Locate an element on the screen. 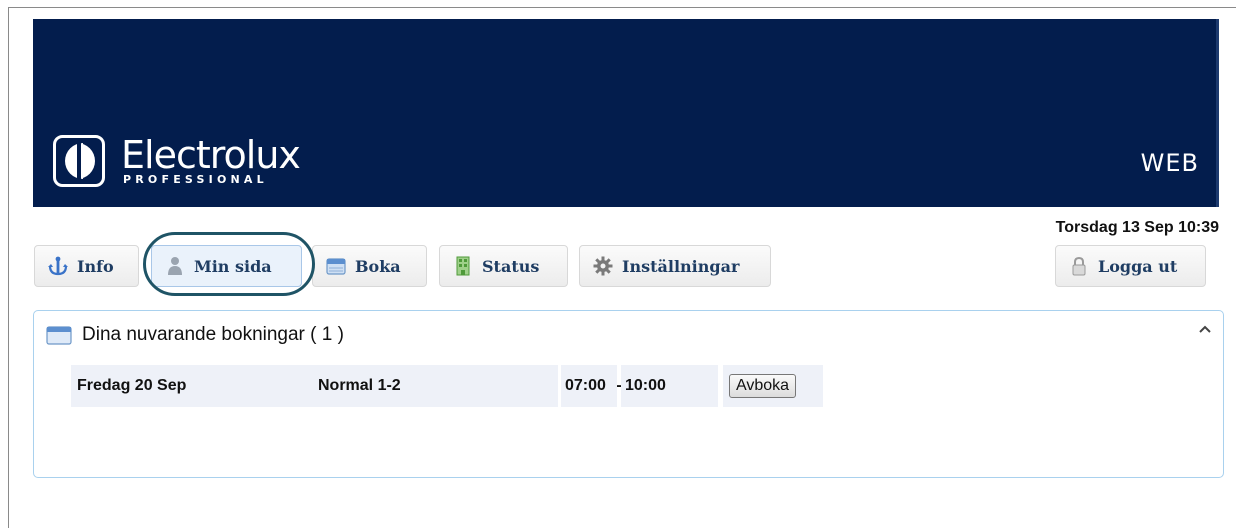 The width and height of the screenshot is (1236, 528). nav-info-label: Info is located at coordinates (95, 266).